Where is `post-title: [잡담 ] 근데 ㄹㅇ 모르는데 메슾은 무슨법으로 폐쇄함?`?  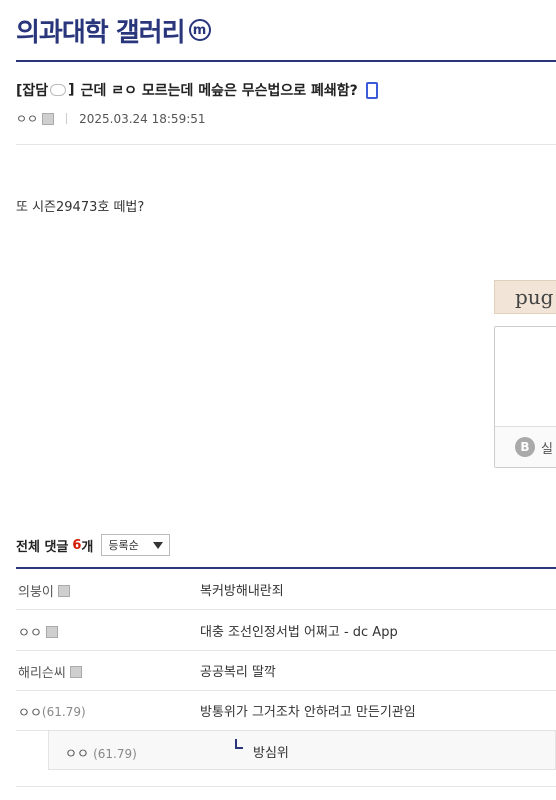
post-title: [잡담 ] 근데 ㄹㅇ 모르는데 메슾은 무슨법으로 폐쇄함? is located at coordinates (197, 90).